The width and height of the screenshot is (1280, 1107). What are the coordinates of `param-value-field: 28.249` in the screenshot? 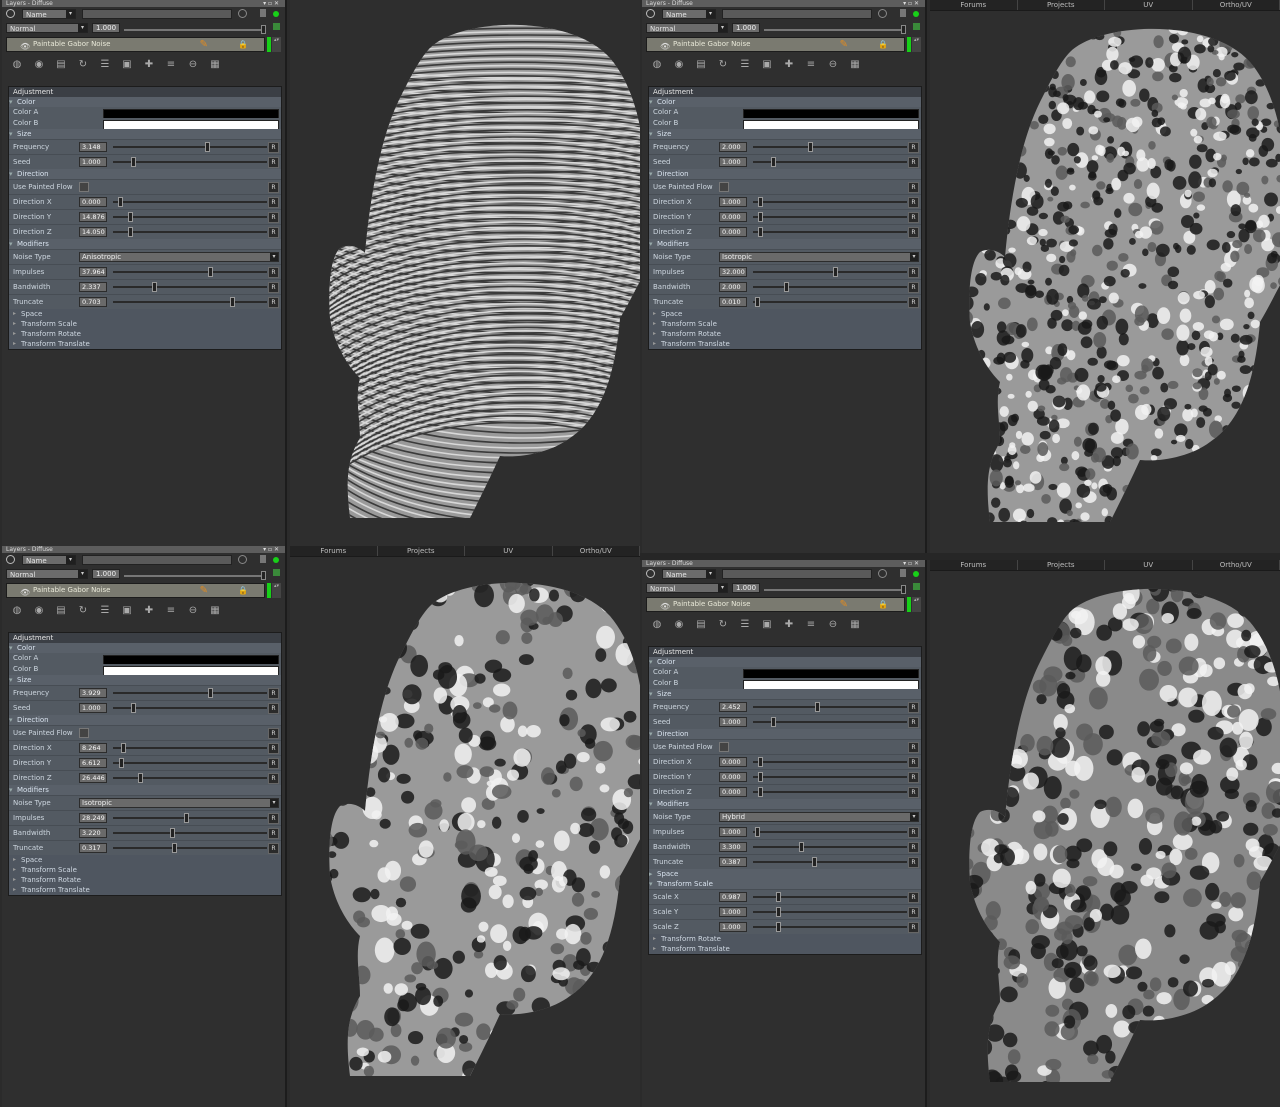 It's located at (93, 818).